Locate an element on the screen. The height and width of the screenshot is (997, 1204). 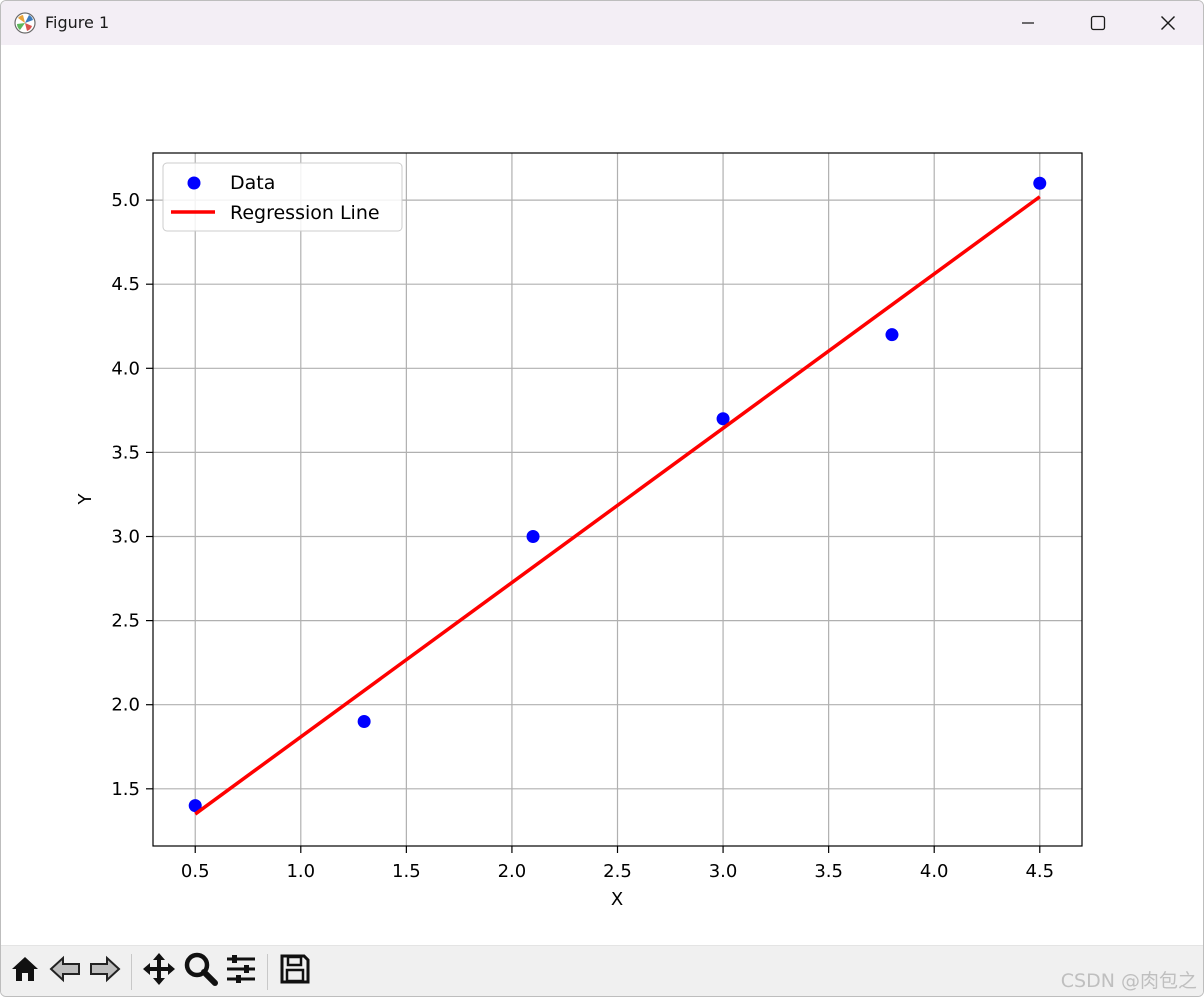
y-tick-label: 2.5 is located at coordinates (125, 621).